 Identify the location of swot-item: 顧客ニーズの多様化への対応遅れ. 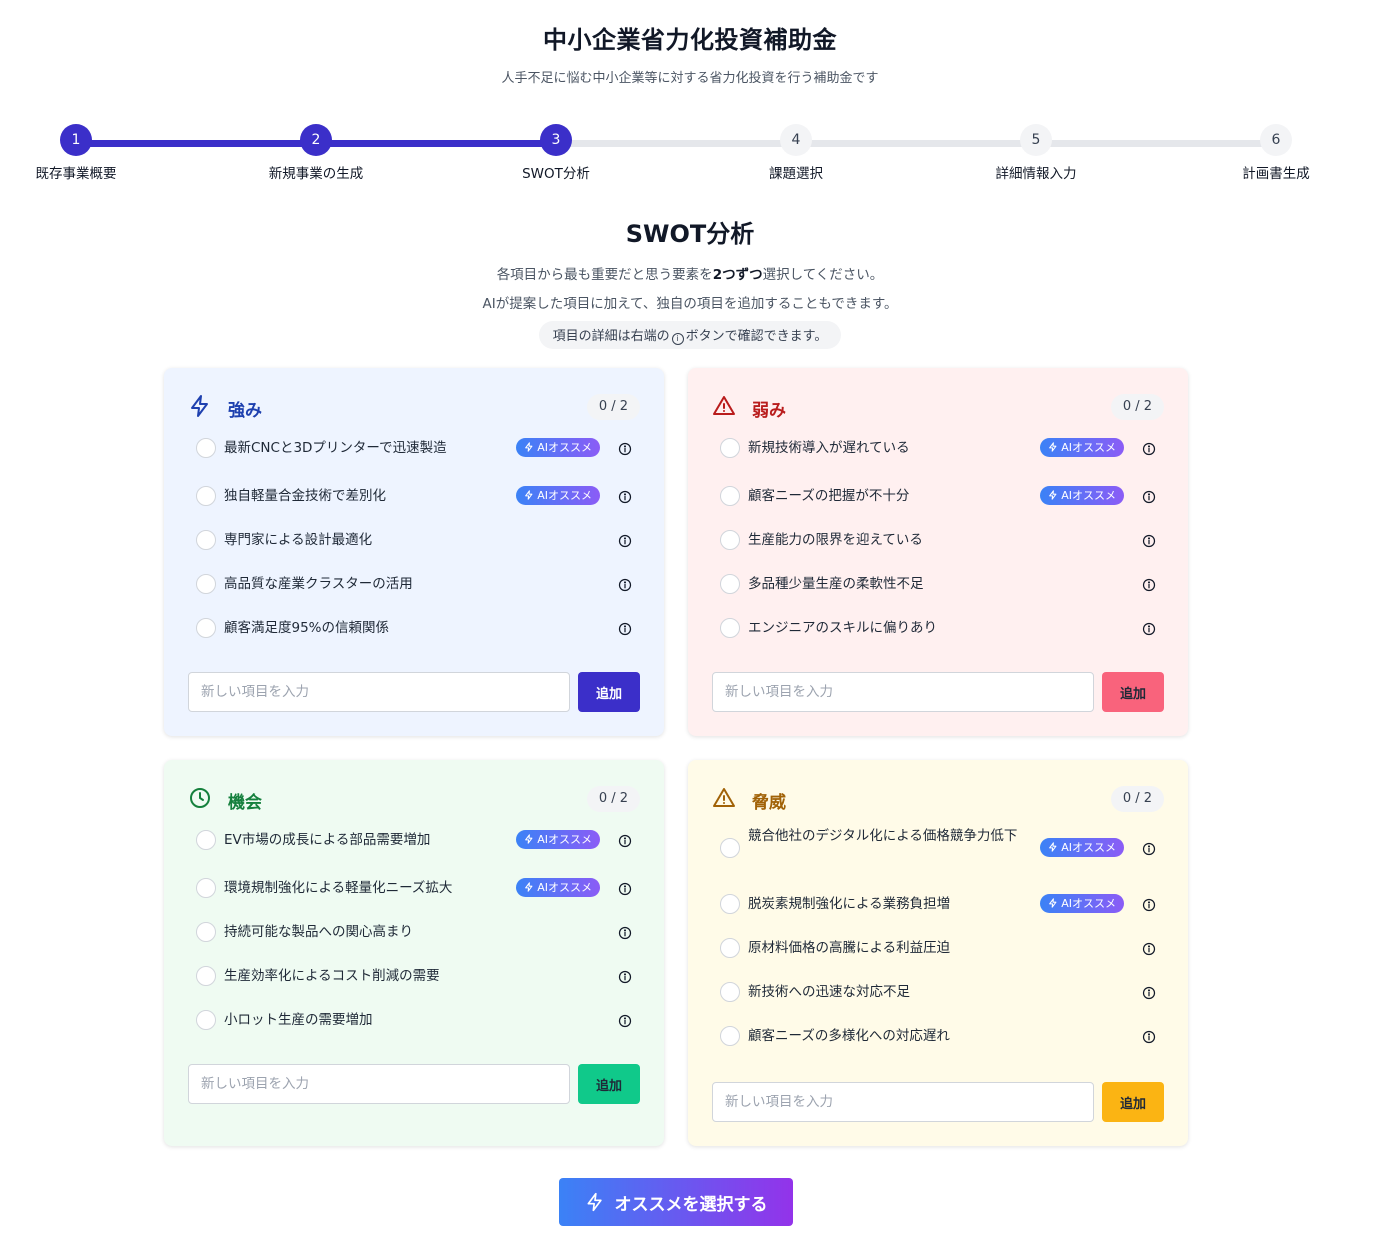
(938, 1036).